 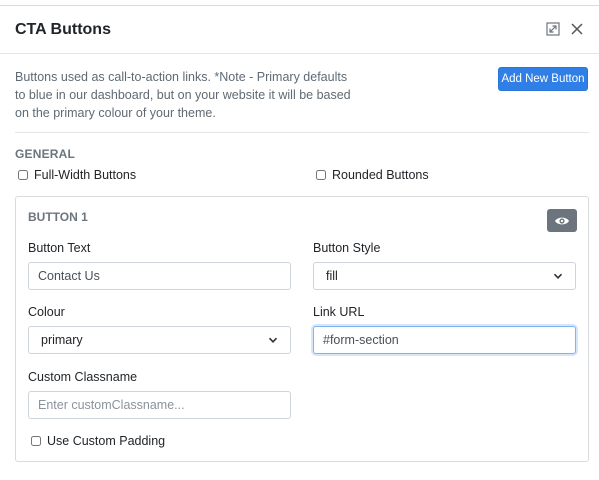 I want to click on rounded-buttons-label: Rounded Buttons, so click(x=380, y=175).